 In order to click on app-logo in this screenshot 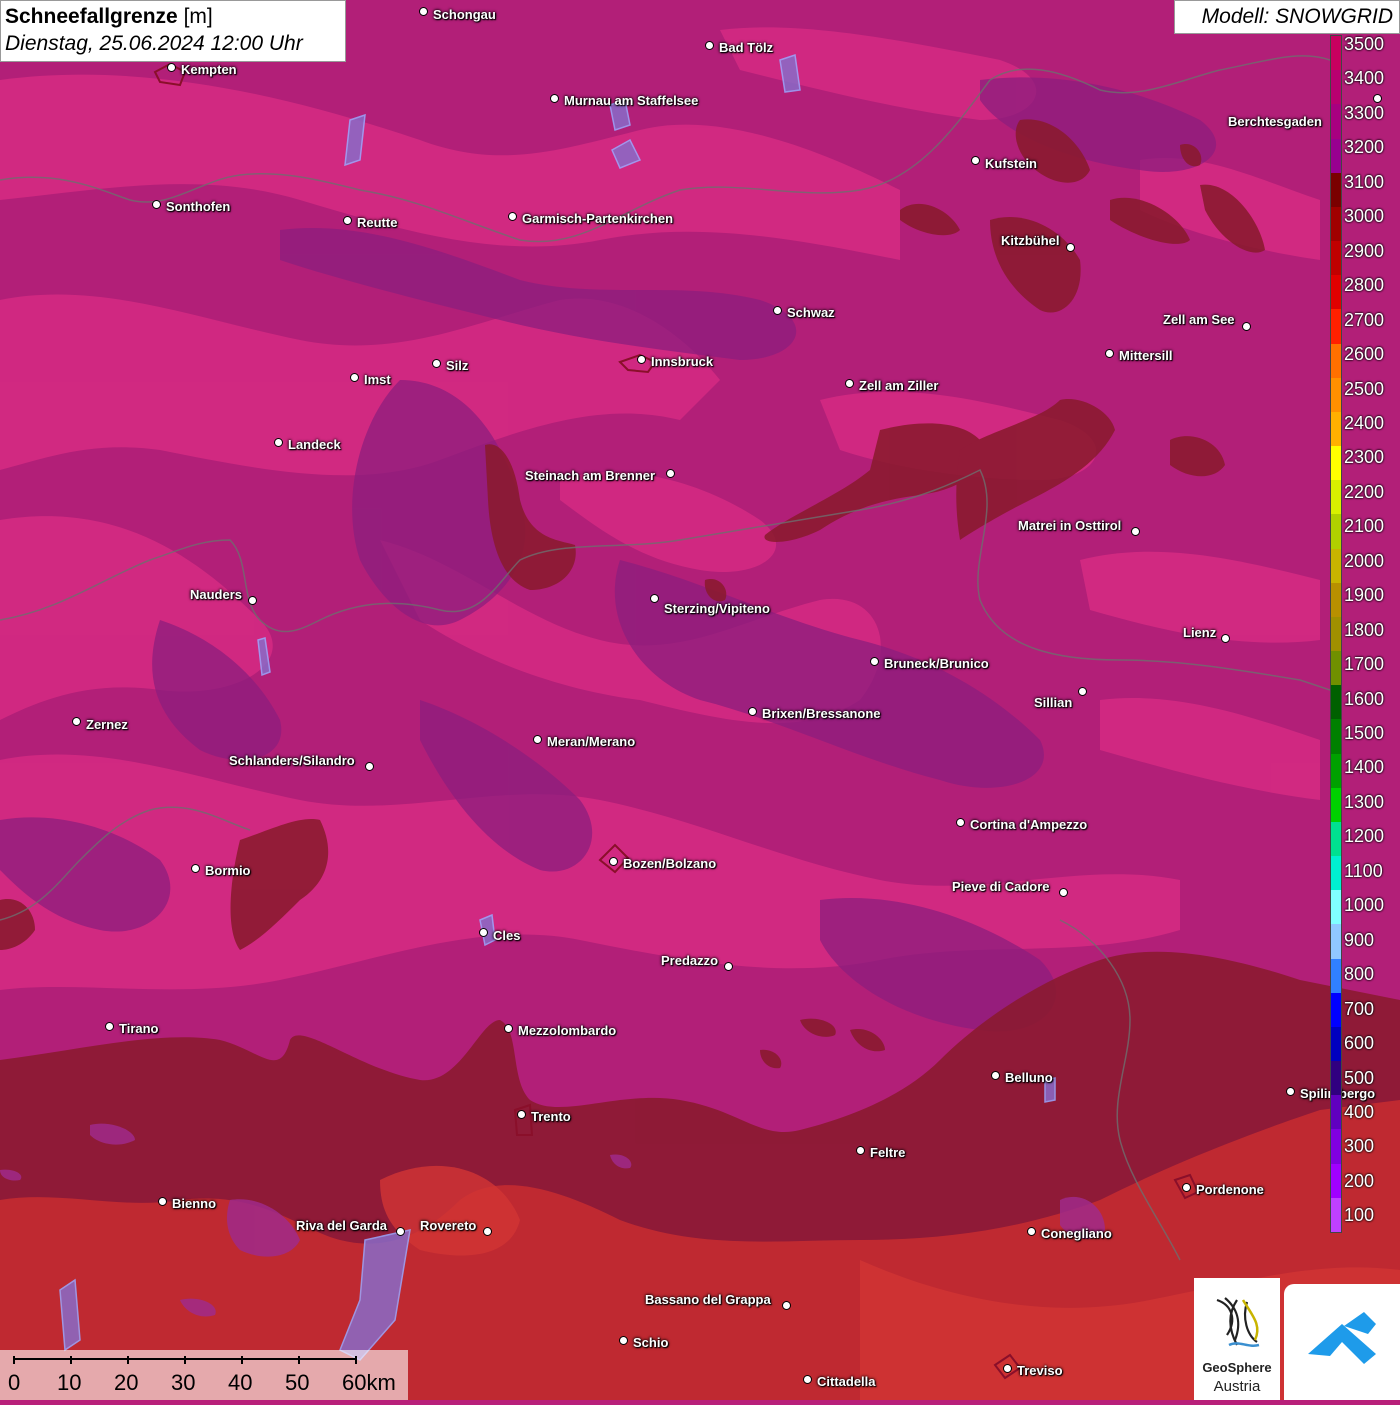, I will do `click(1342, 1342)`.